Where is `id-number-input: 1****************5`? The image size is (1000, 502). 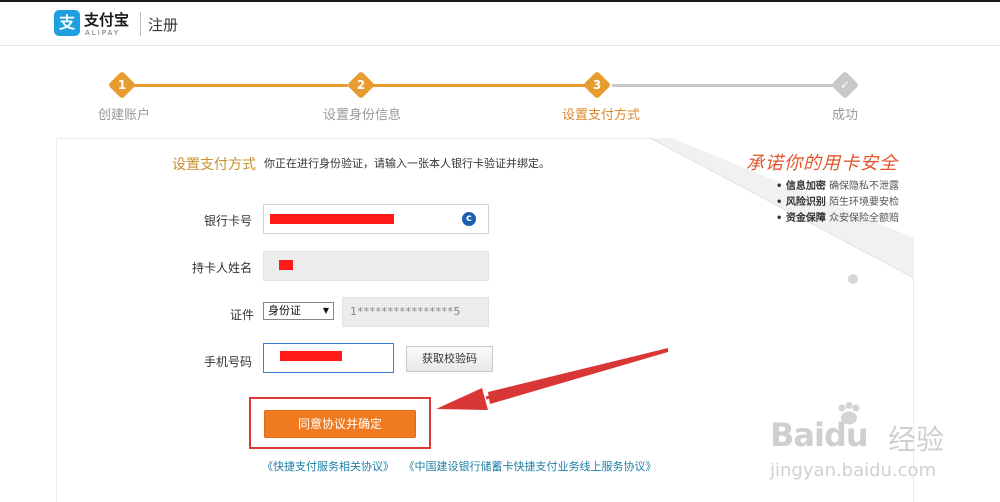
id-number-input: 1****************5 is located at coordinates (415, 312).